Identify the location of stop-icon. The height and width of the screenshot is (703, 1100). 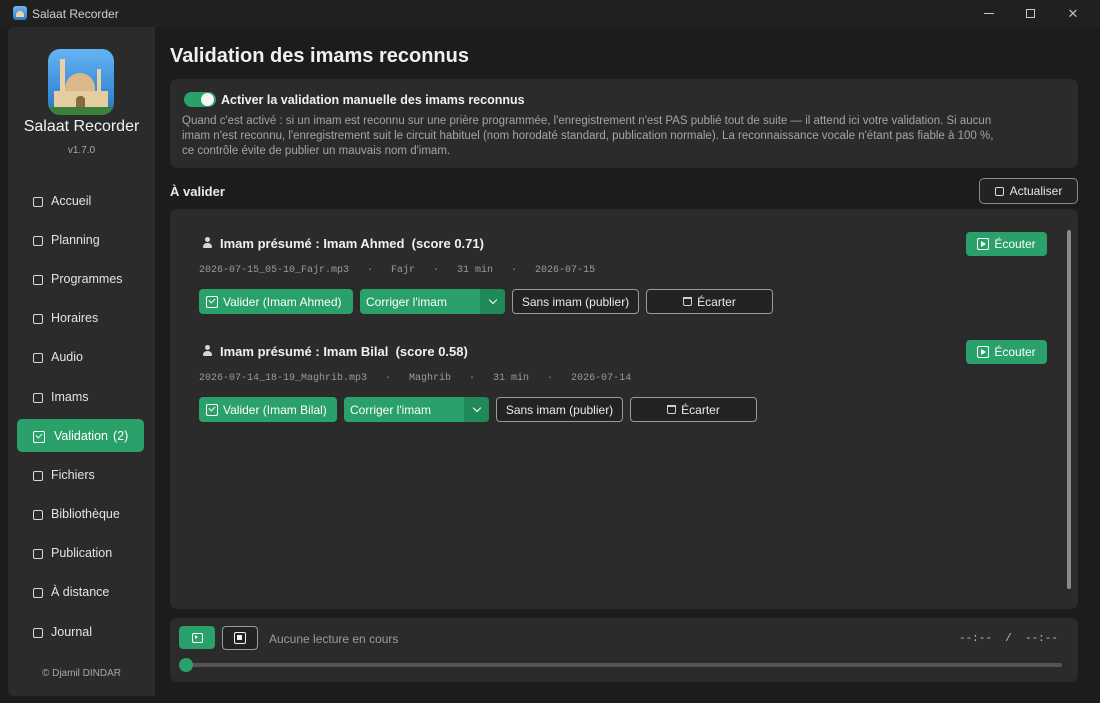
(240, 638).